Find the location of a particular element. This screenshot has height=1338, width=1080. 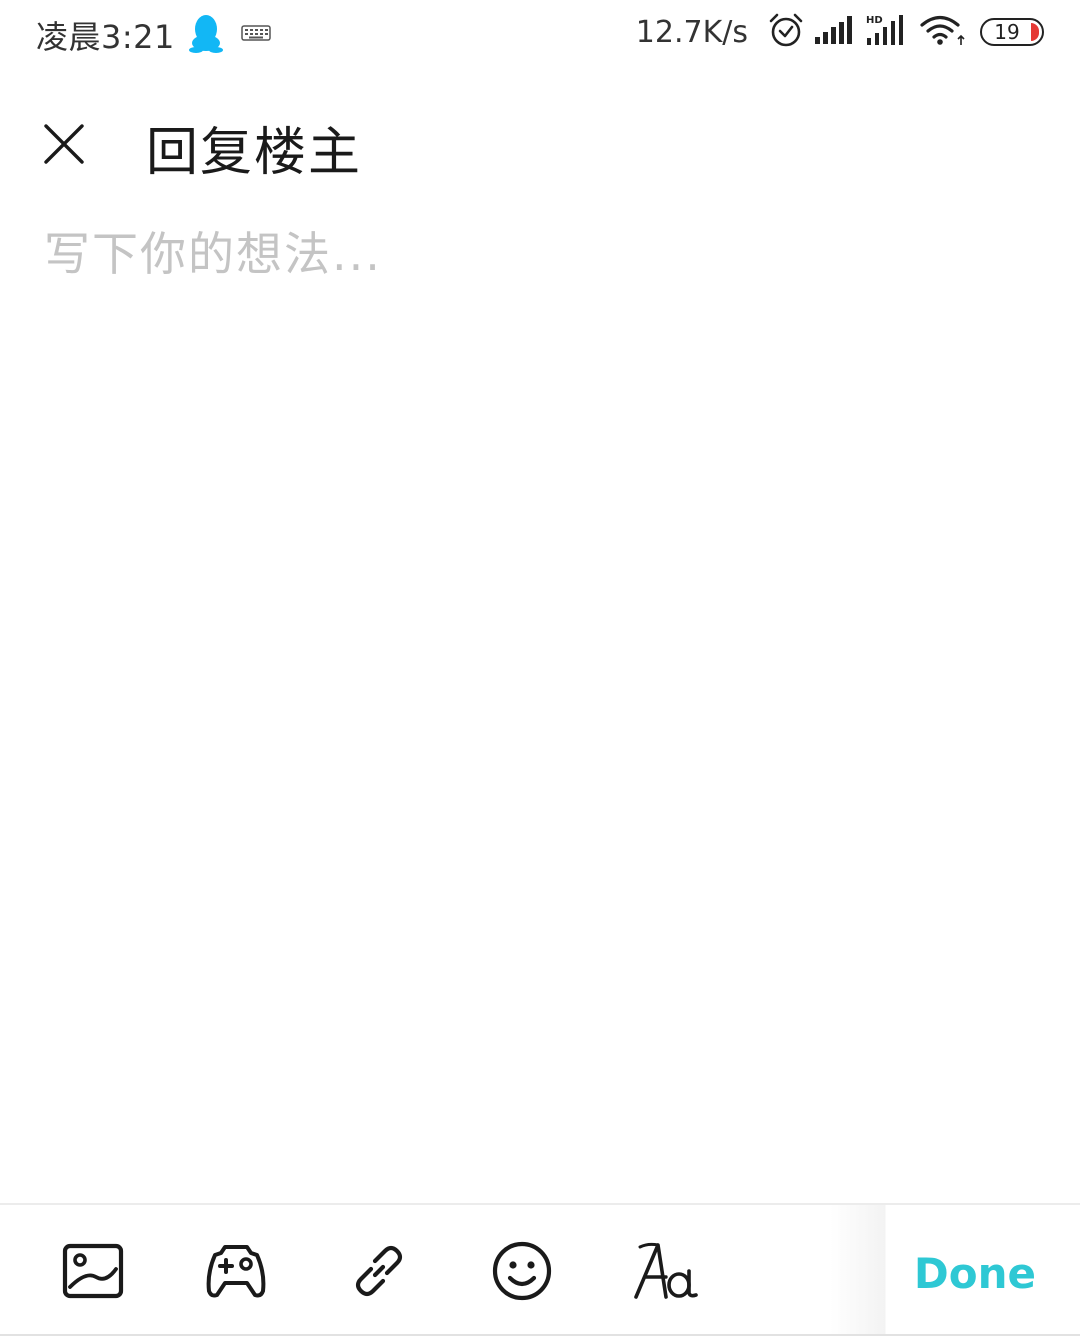

battery-icon: 19 is located at coordinates (1012, 32).